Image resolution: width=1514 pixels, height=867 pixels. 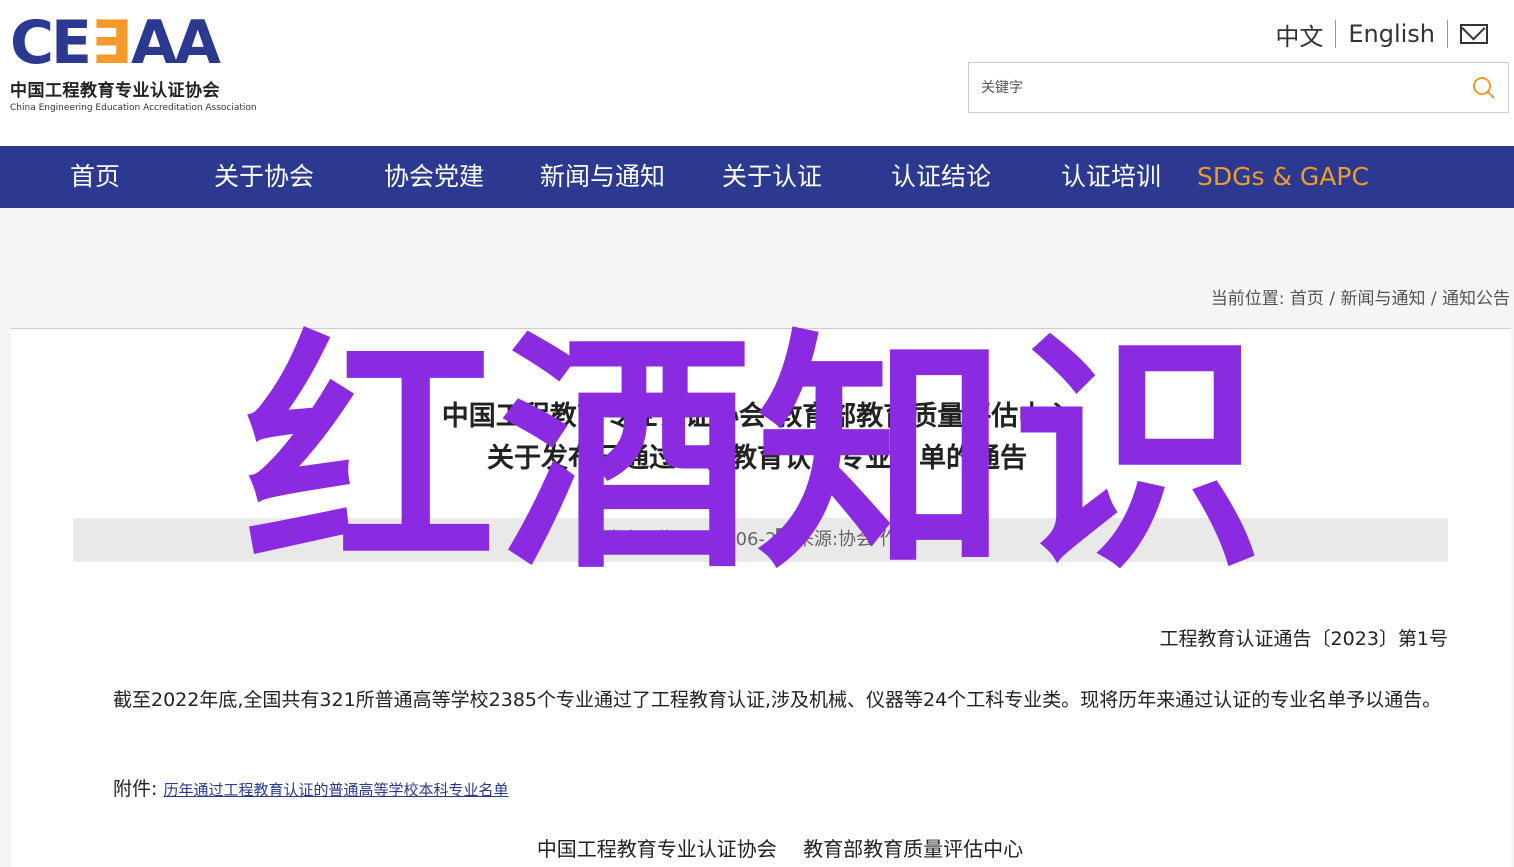 I want to click on signatory-association: 中国工程教育专业认证协会, so click(x=656, y=849).